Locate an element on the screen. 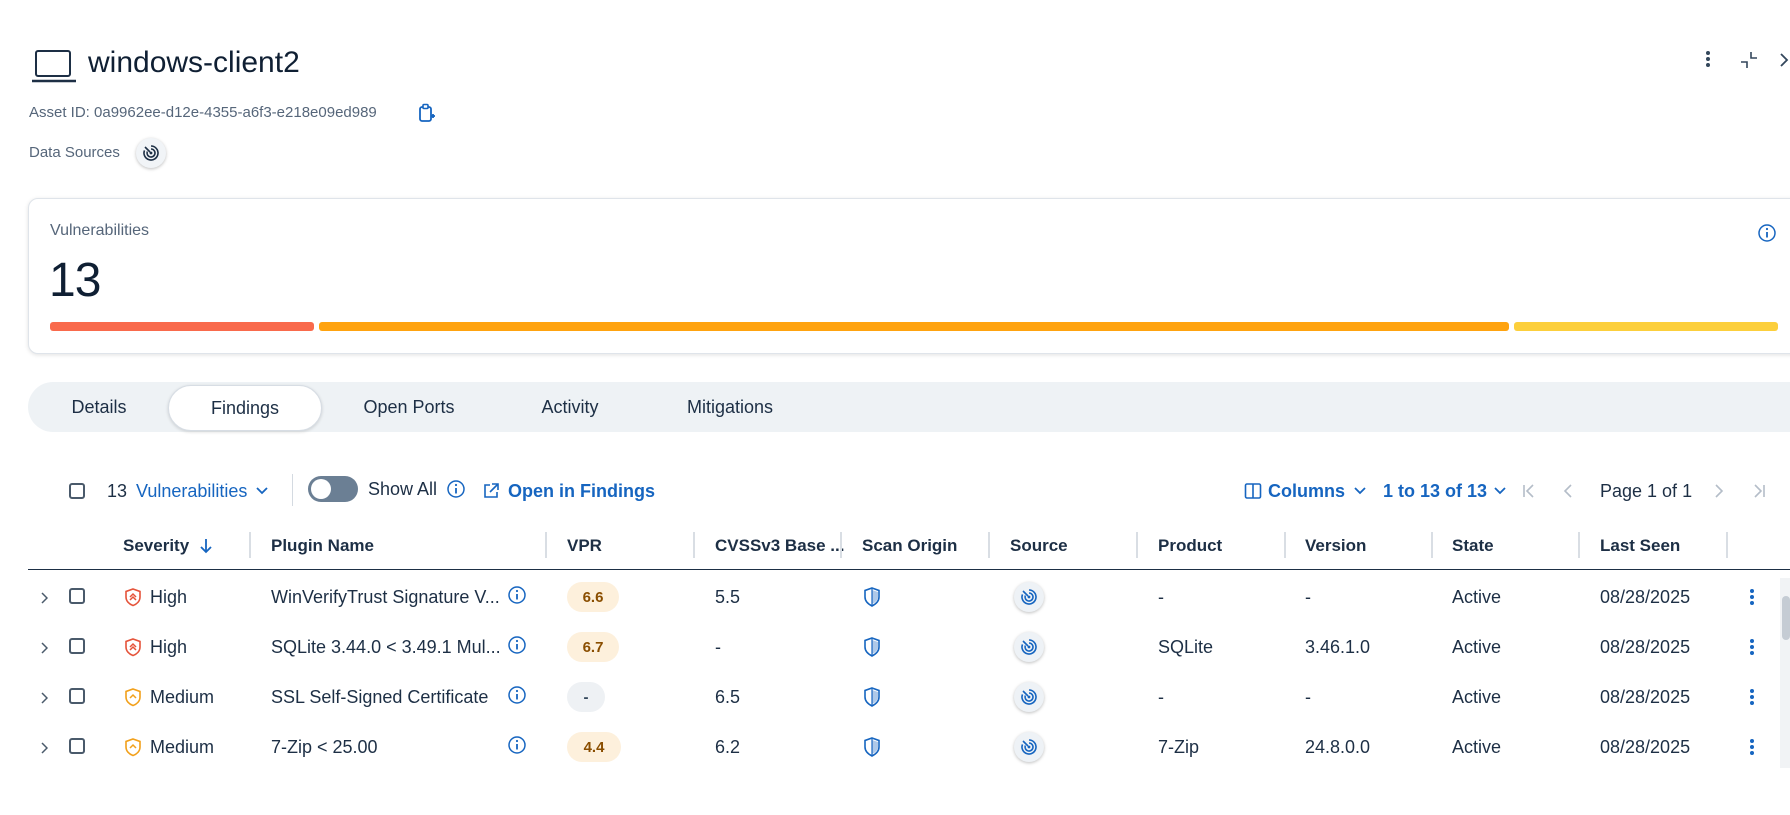 The width and height of the screenshot is (1790, 815). vulnerabilities-dropdown: Vulnerabilities is located at coordinates (202, 491).